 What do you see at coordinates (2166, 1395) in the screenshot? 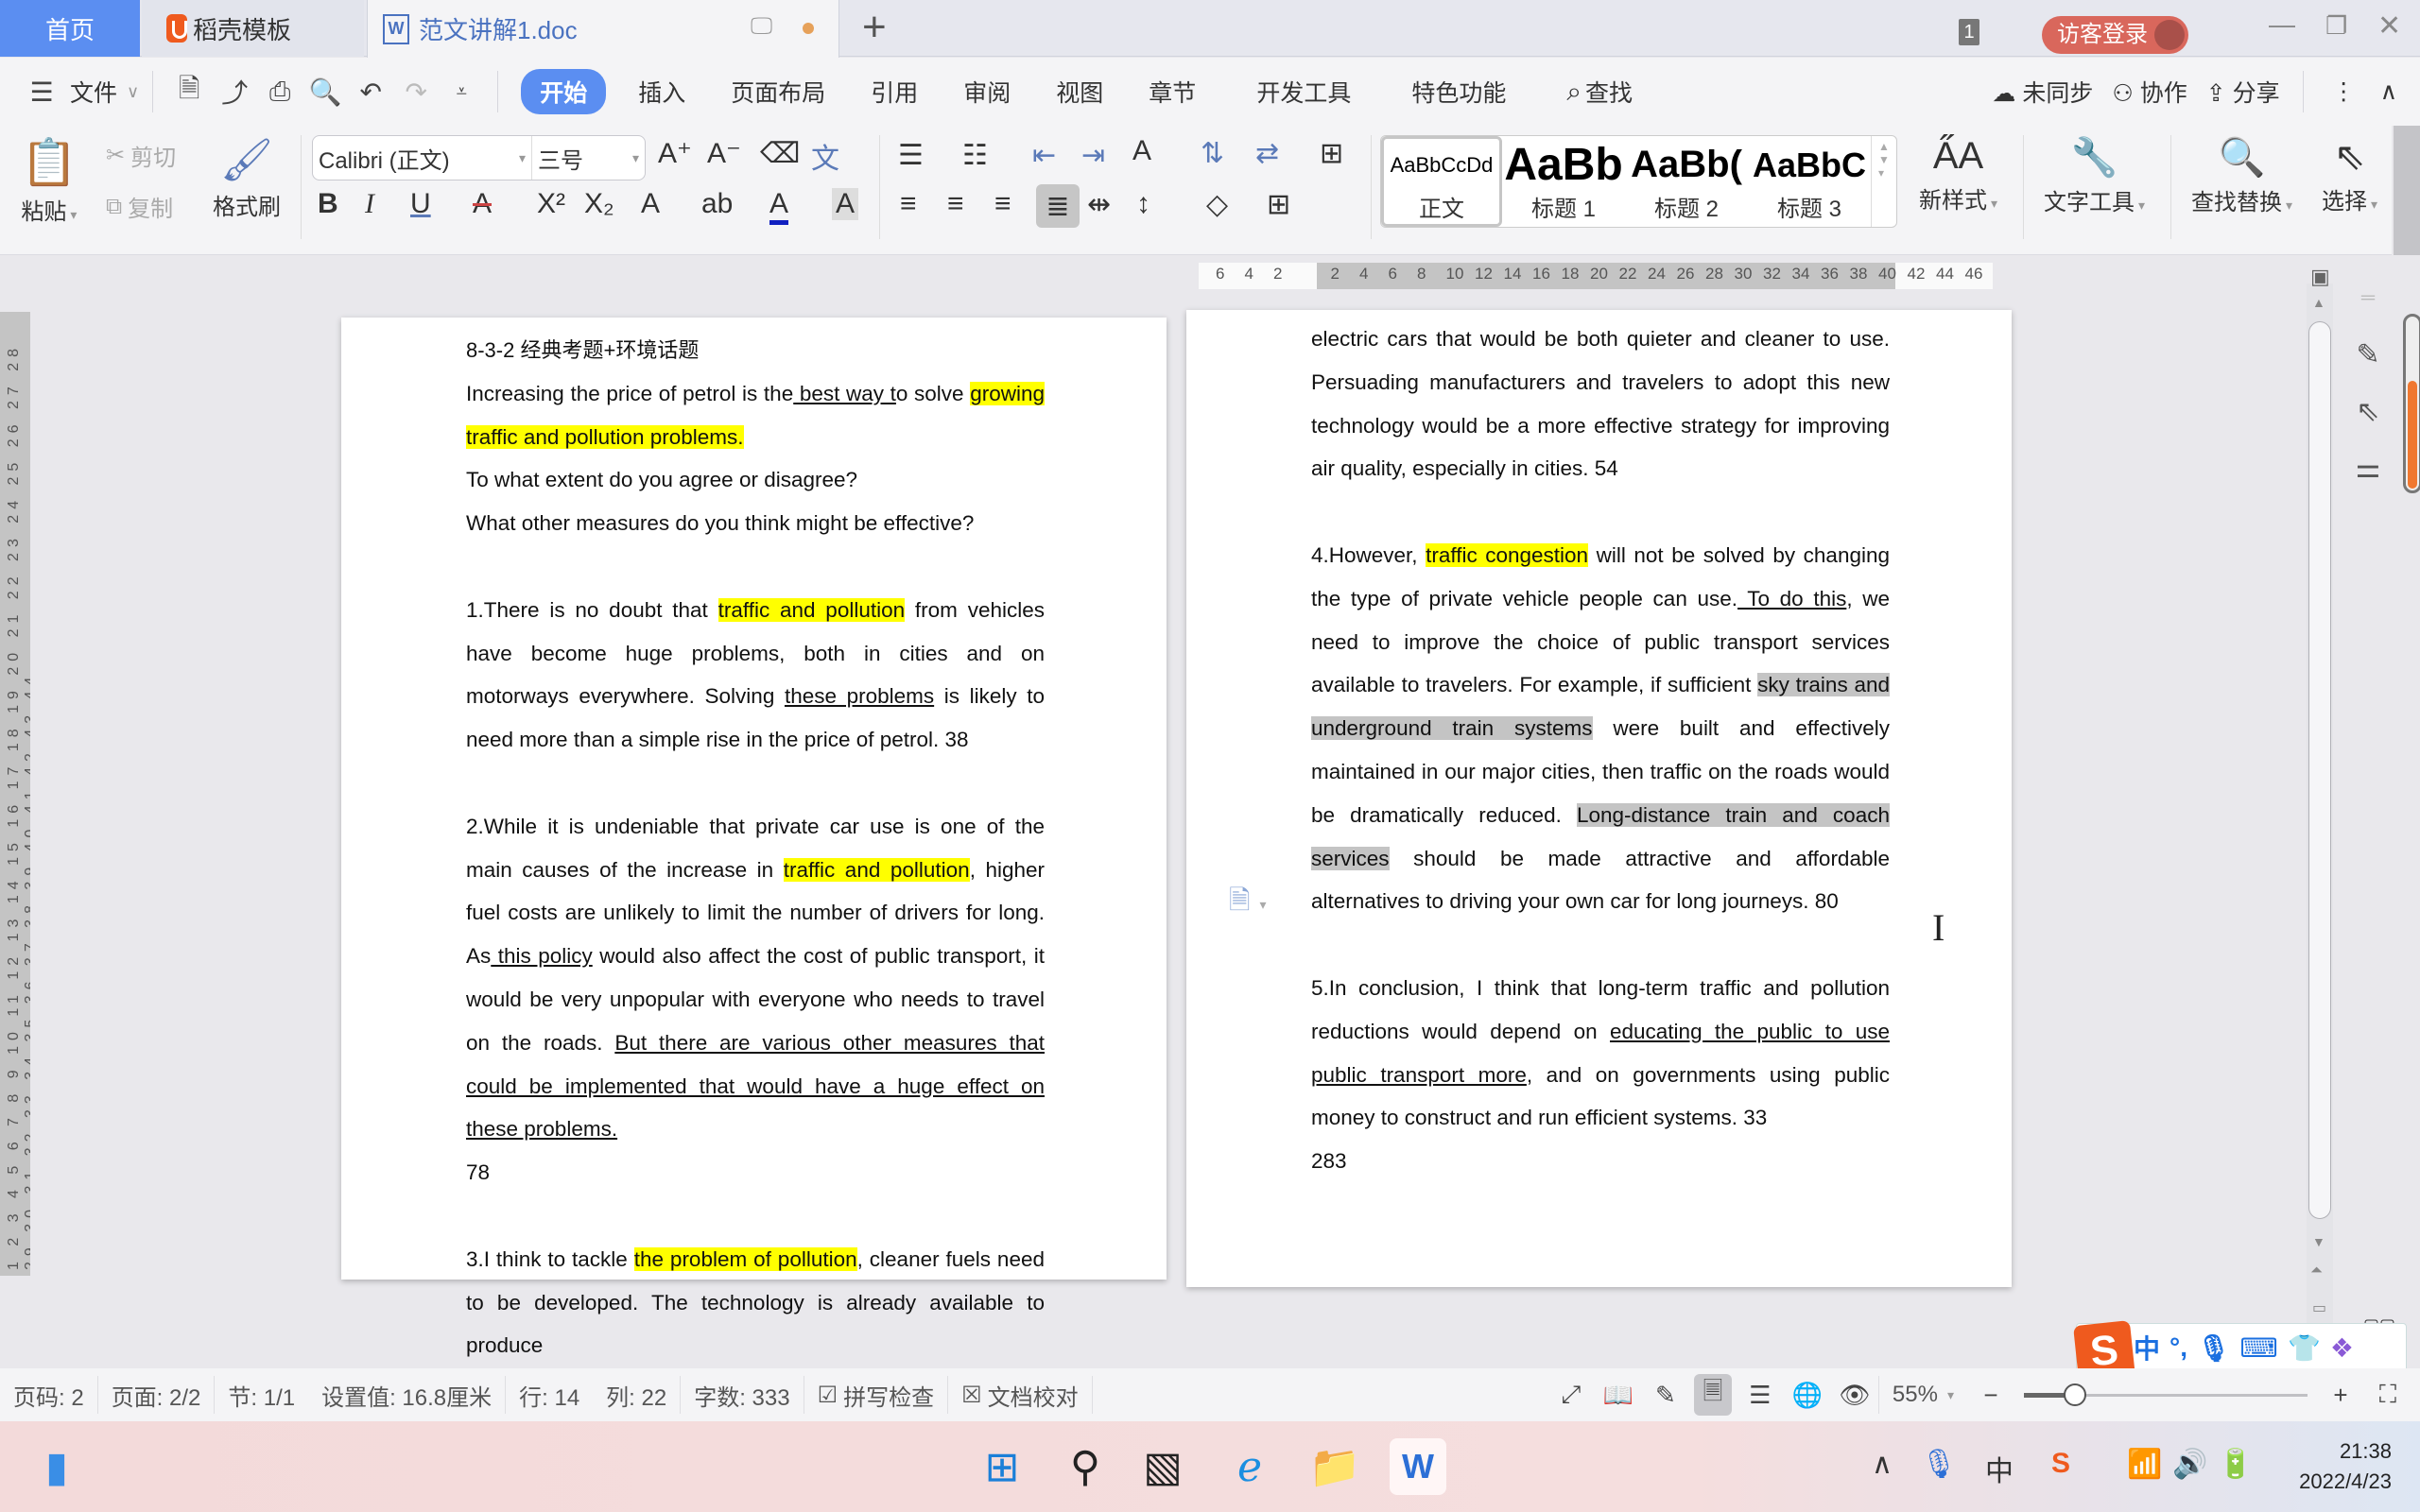
I see `zoom-slider` at bounding box center [2166, 1395].